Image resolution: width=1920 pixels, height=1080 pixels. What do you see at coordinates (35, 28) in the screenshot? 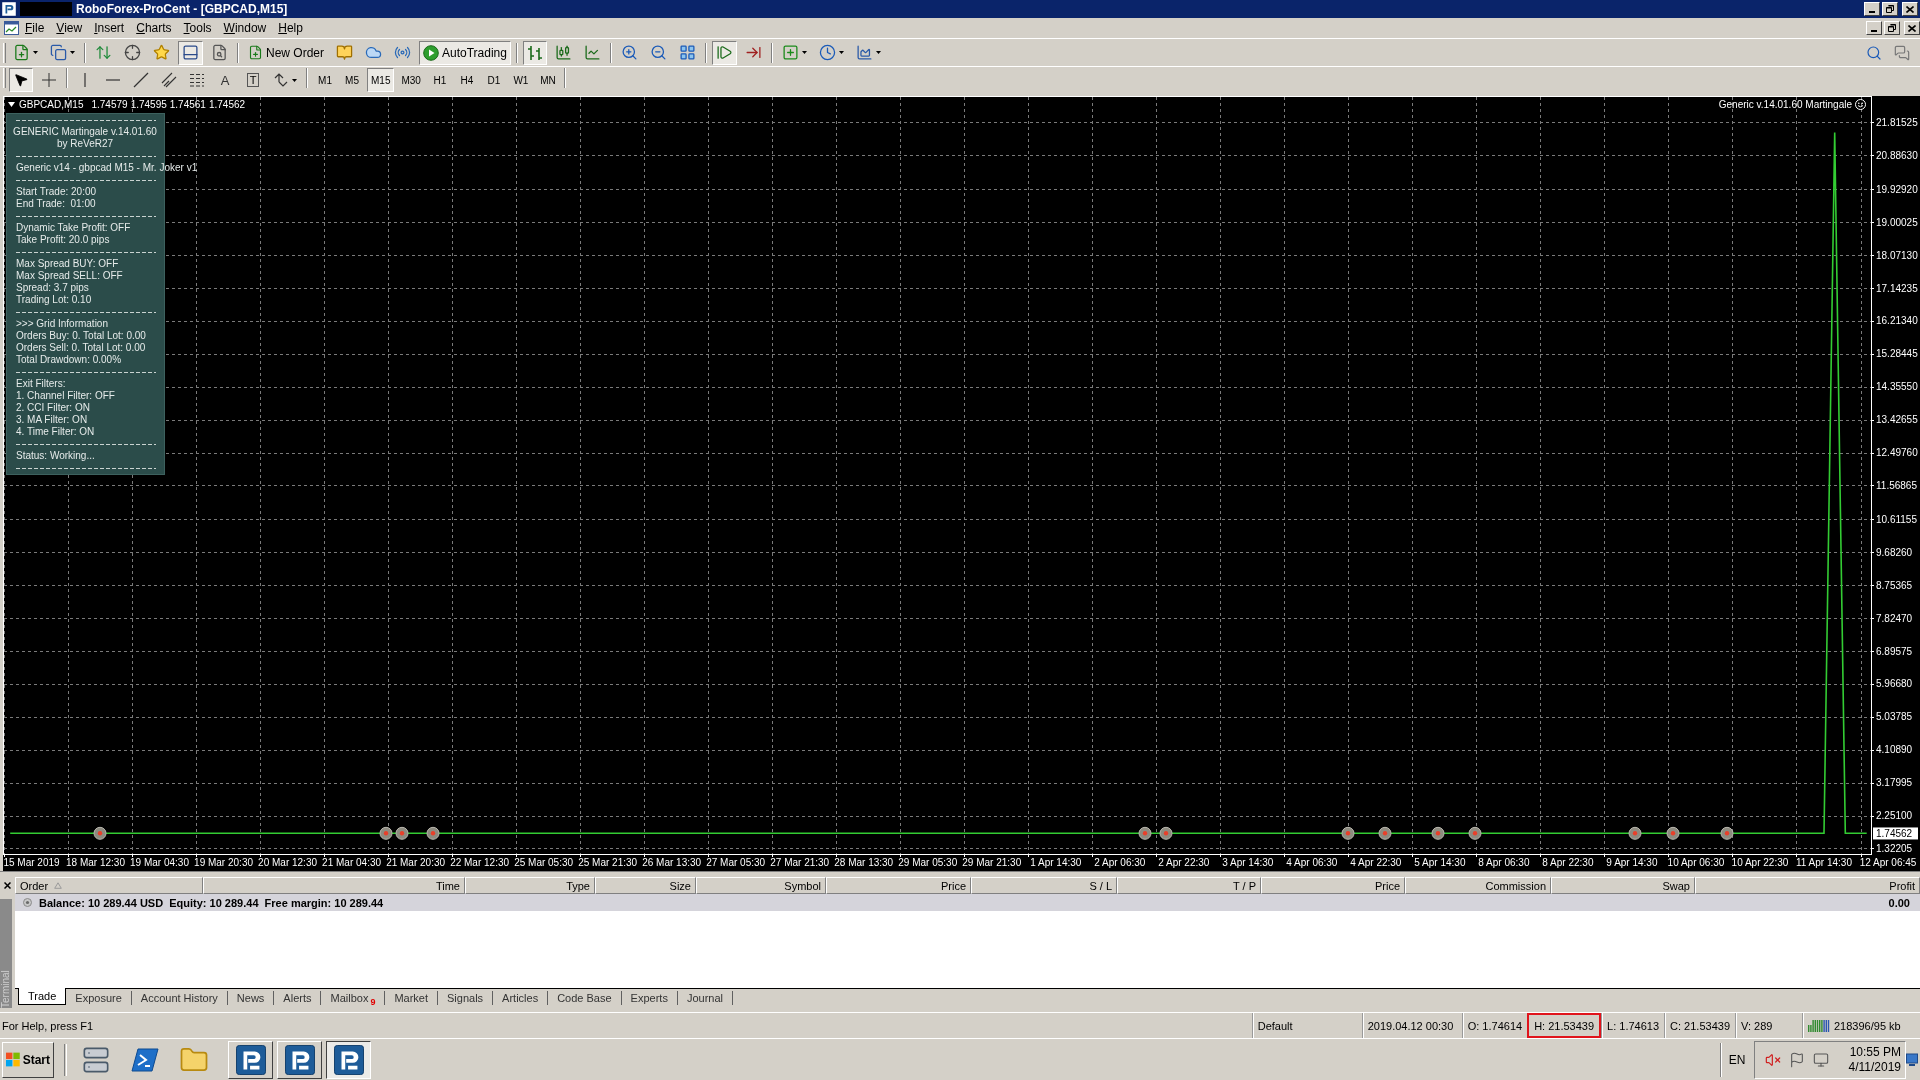
I see `menu-item: File` at bounding box center [35, 28].